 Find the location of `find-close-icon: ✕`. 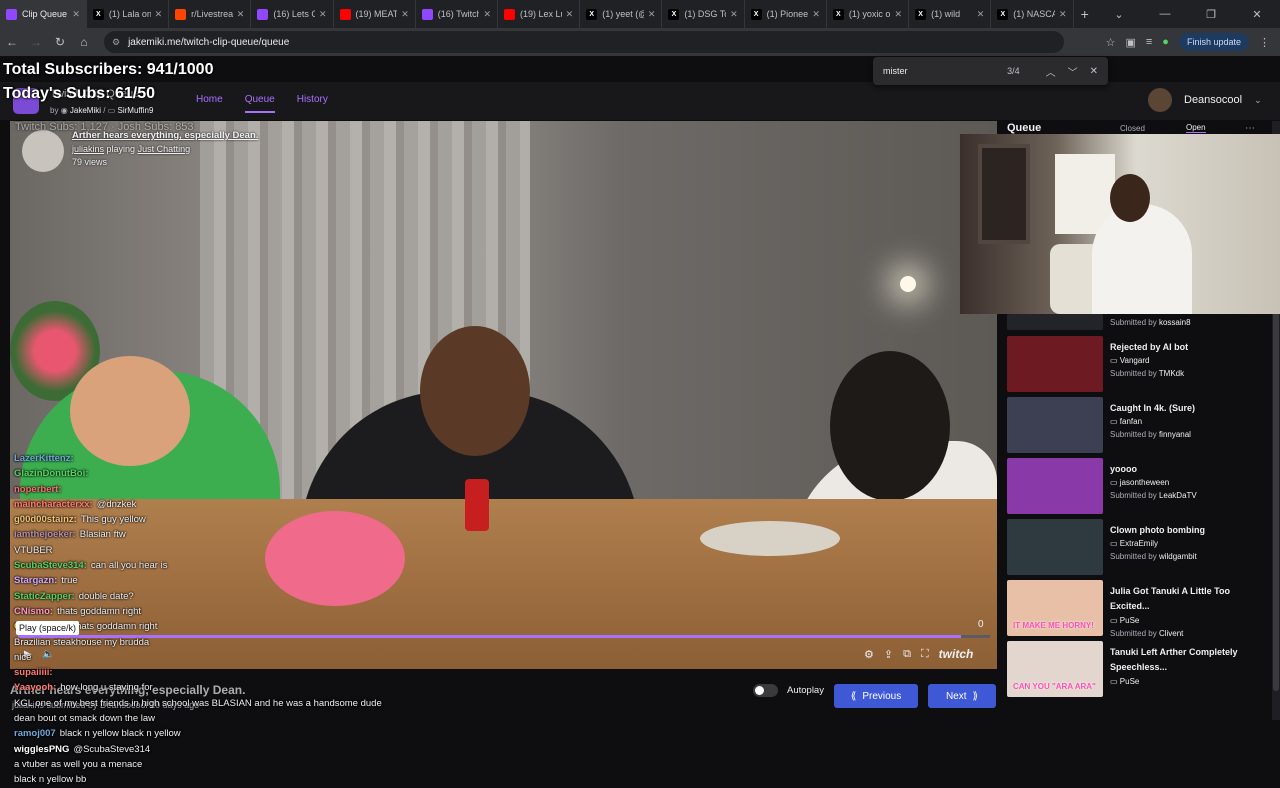

find-close-icon: ✕ is located at coordinates (1094, 71).